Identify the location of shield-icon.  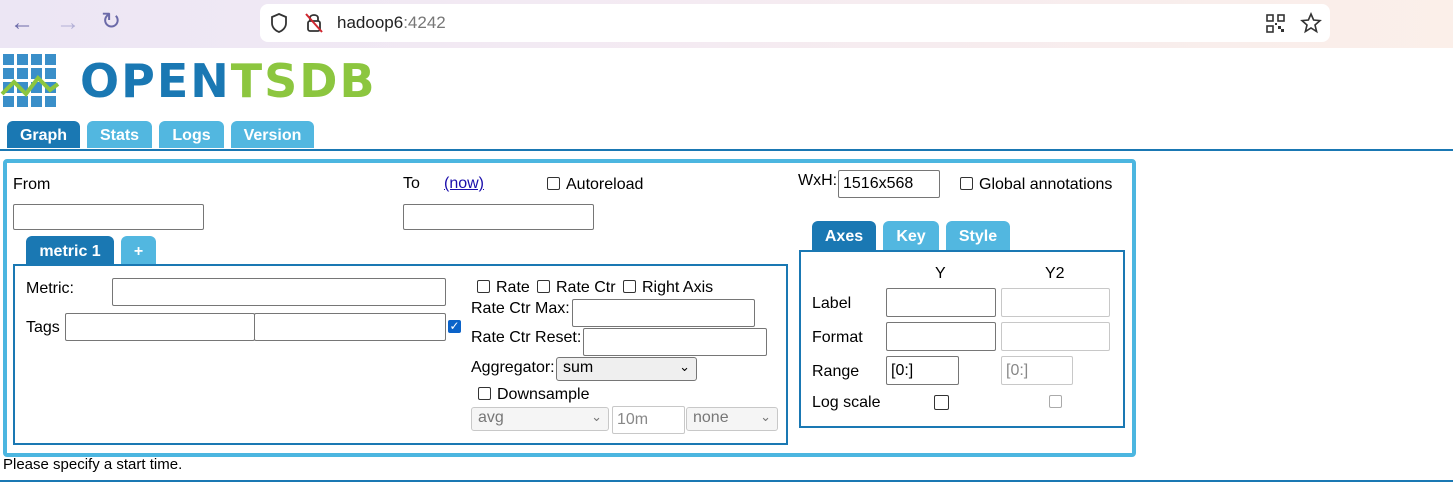
(279, 23).